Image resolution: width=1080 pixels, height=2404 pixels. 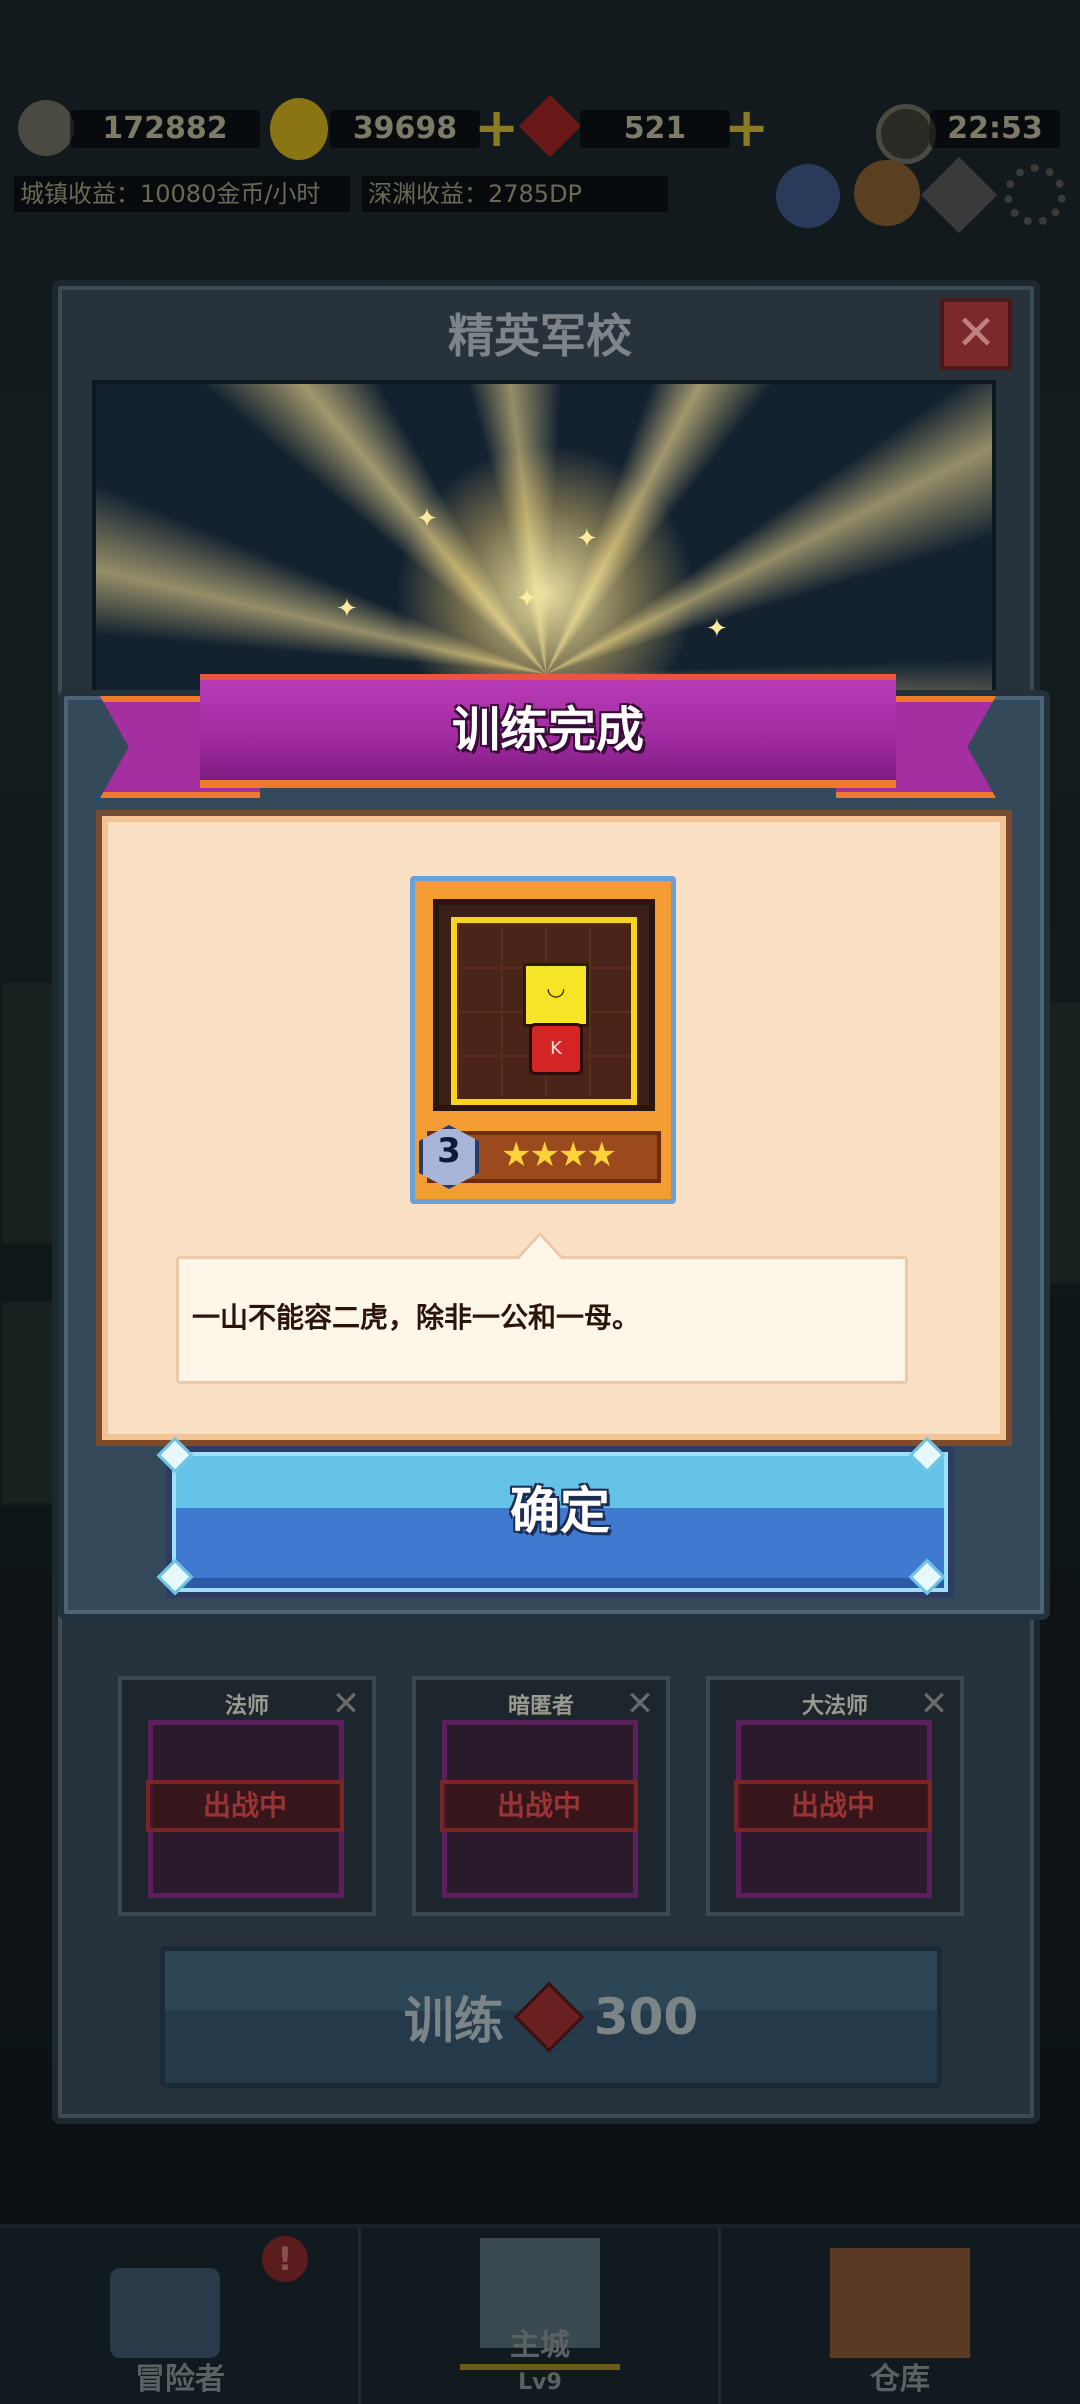 What do you see at coordinates (544, 539) in the screenshot?
I see `academy-scene: ✦ ✦ ✦ ✦ ✦` at bounding box center [544, 539].